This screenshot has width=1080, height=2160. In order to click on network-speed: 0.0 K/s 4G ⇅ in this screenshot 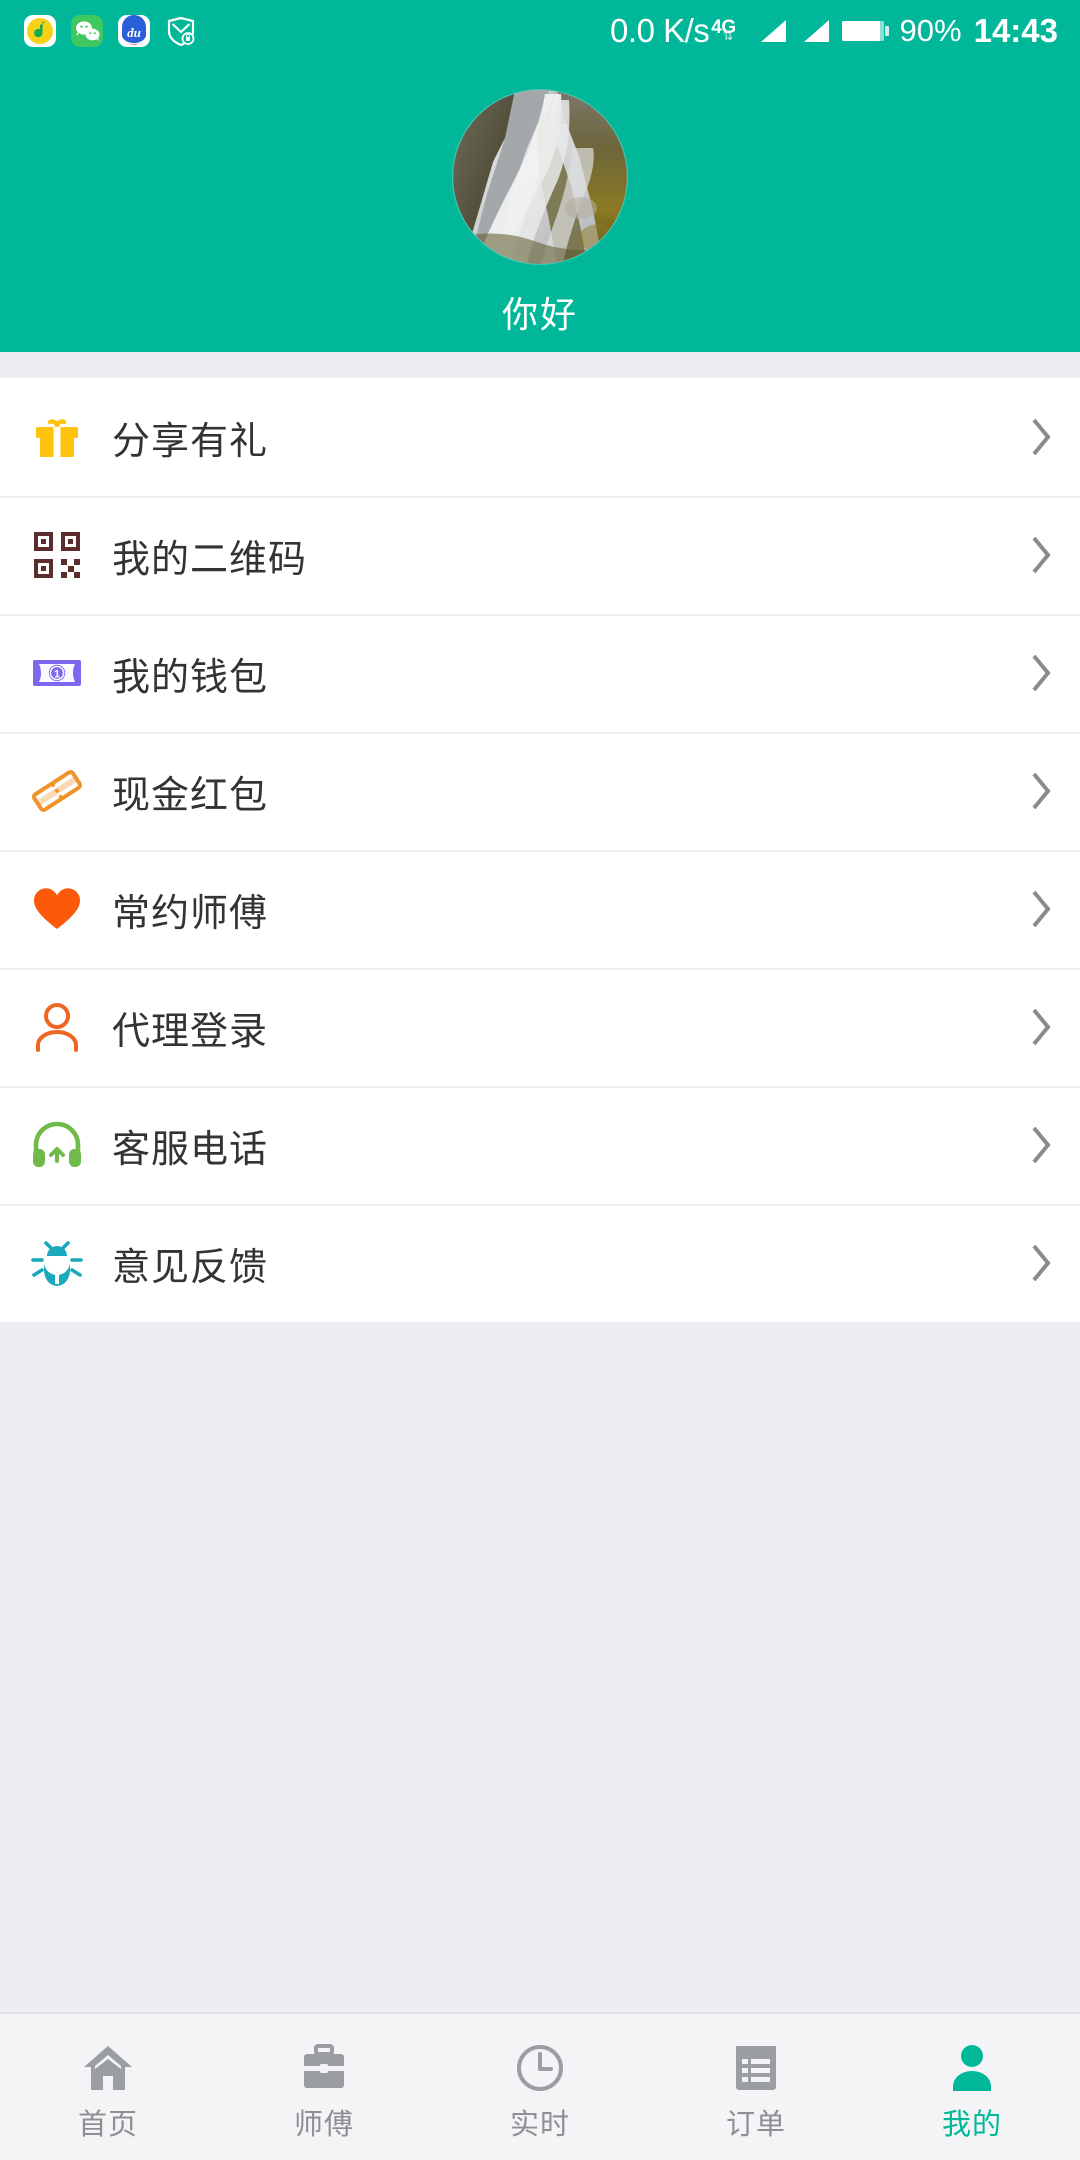, I will do `click(673, 30)`.